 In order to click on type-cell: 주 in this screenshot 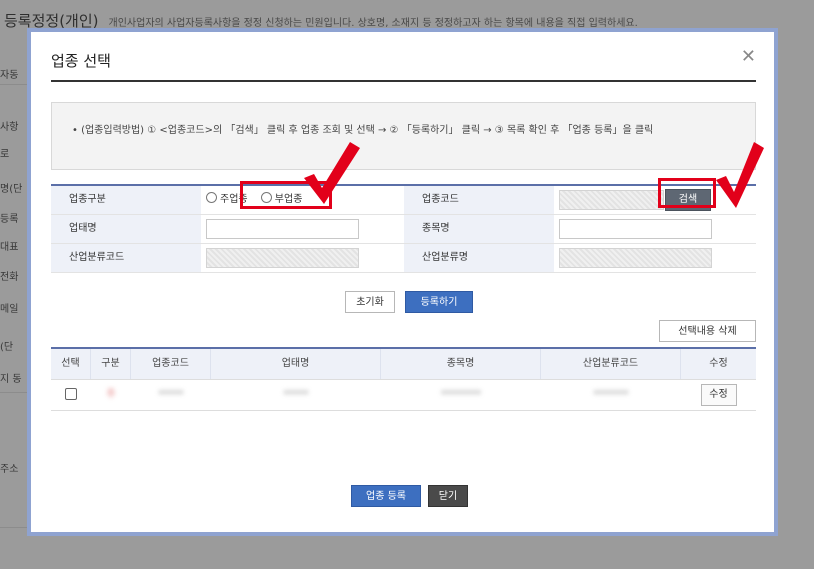, I will do `click(111, 394)`.